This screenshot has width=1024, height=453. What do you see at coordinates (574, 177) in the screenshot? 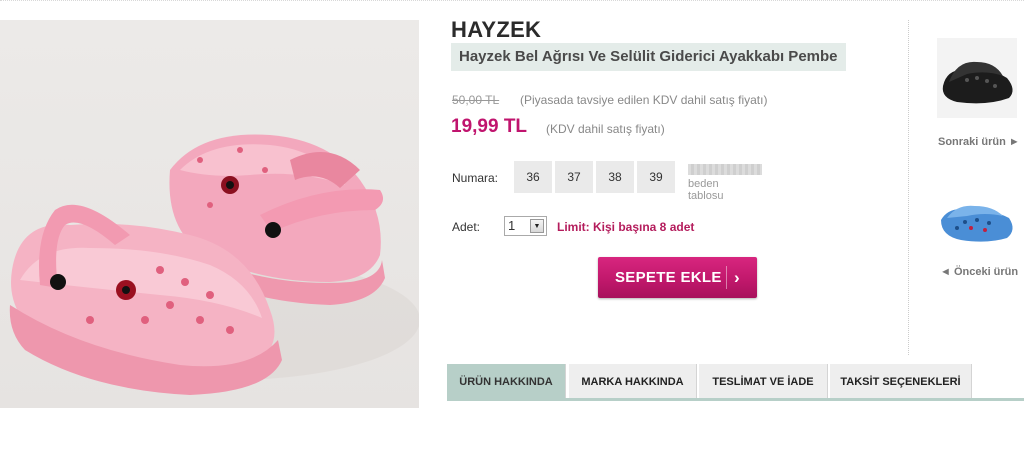
I see `size-option-37: 37` at bounding box center [574, 177].